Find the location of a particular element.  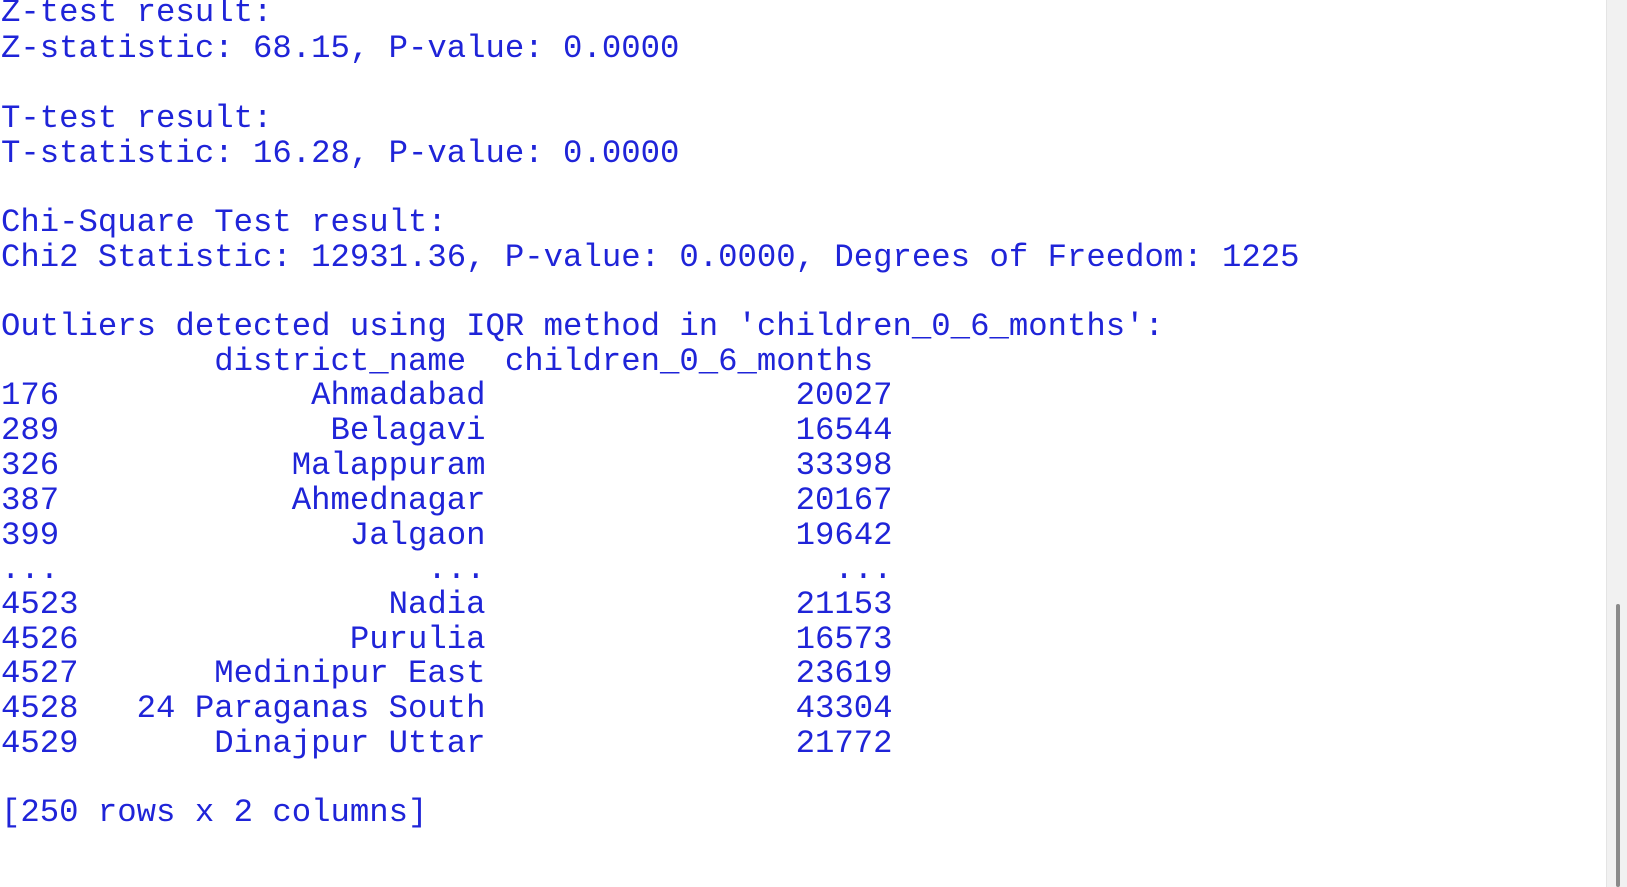

table-row: 289 Belagavi 16544 is located at coordinates (447, 430).